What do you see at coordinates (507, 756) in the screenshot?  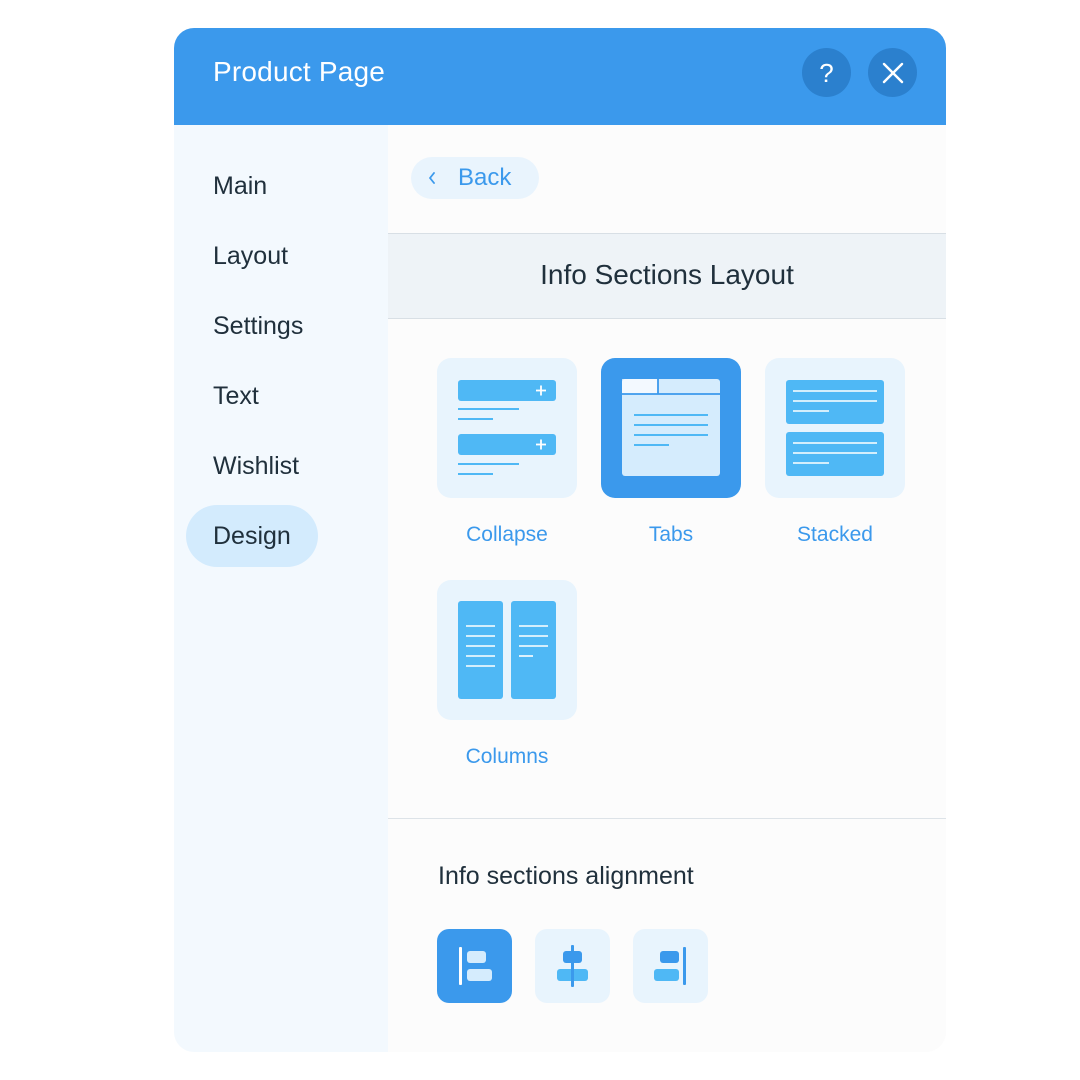 I see `layout-option-columns-label: Columns` at bounding box center [507, 756].